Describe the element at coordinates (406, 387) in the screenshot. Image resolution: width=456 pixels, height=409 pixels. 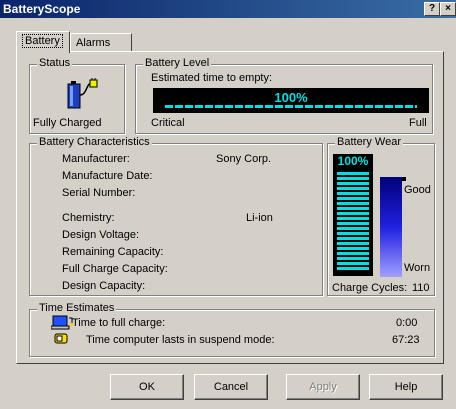
I see `help-button: Help` at that location.